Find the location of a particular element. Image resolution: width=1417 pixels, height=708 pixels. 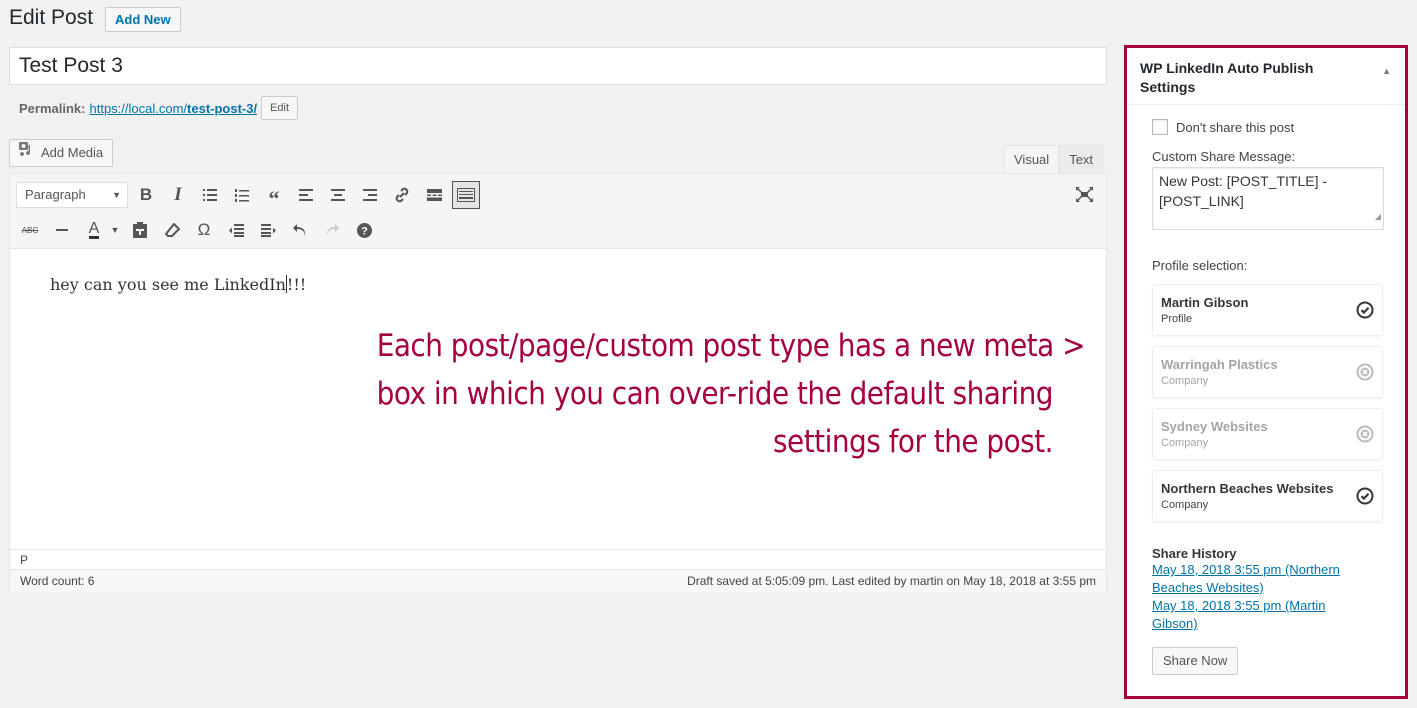

bold-button: B is located at coordinates (146, 195).